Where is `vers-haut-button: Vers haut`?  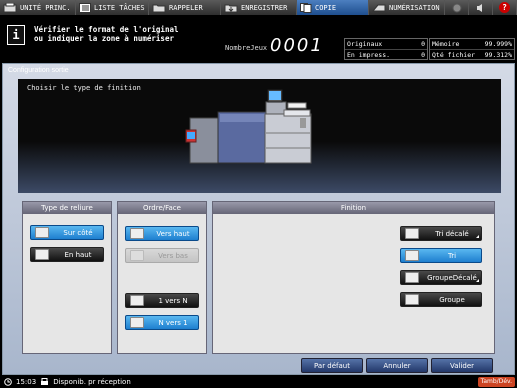
vers-haut-button: Vers haut is located at coordinates (162, 233).